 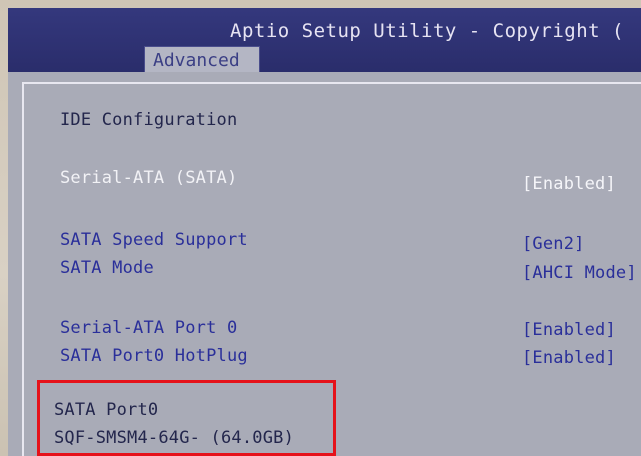 I want to click on setting-sata-speed-value: [Gen2], so click(x=553, y=244).